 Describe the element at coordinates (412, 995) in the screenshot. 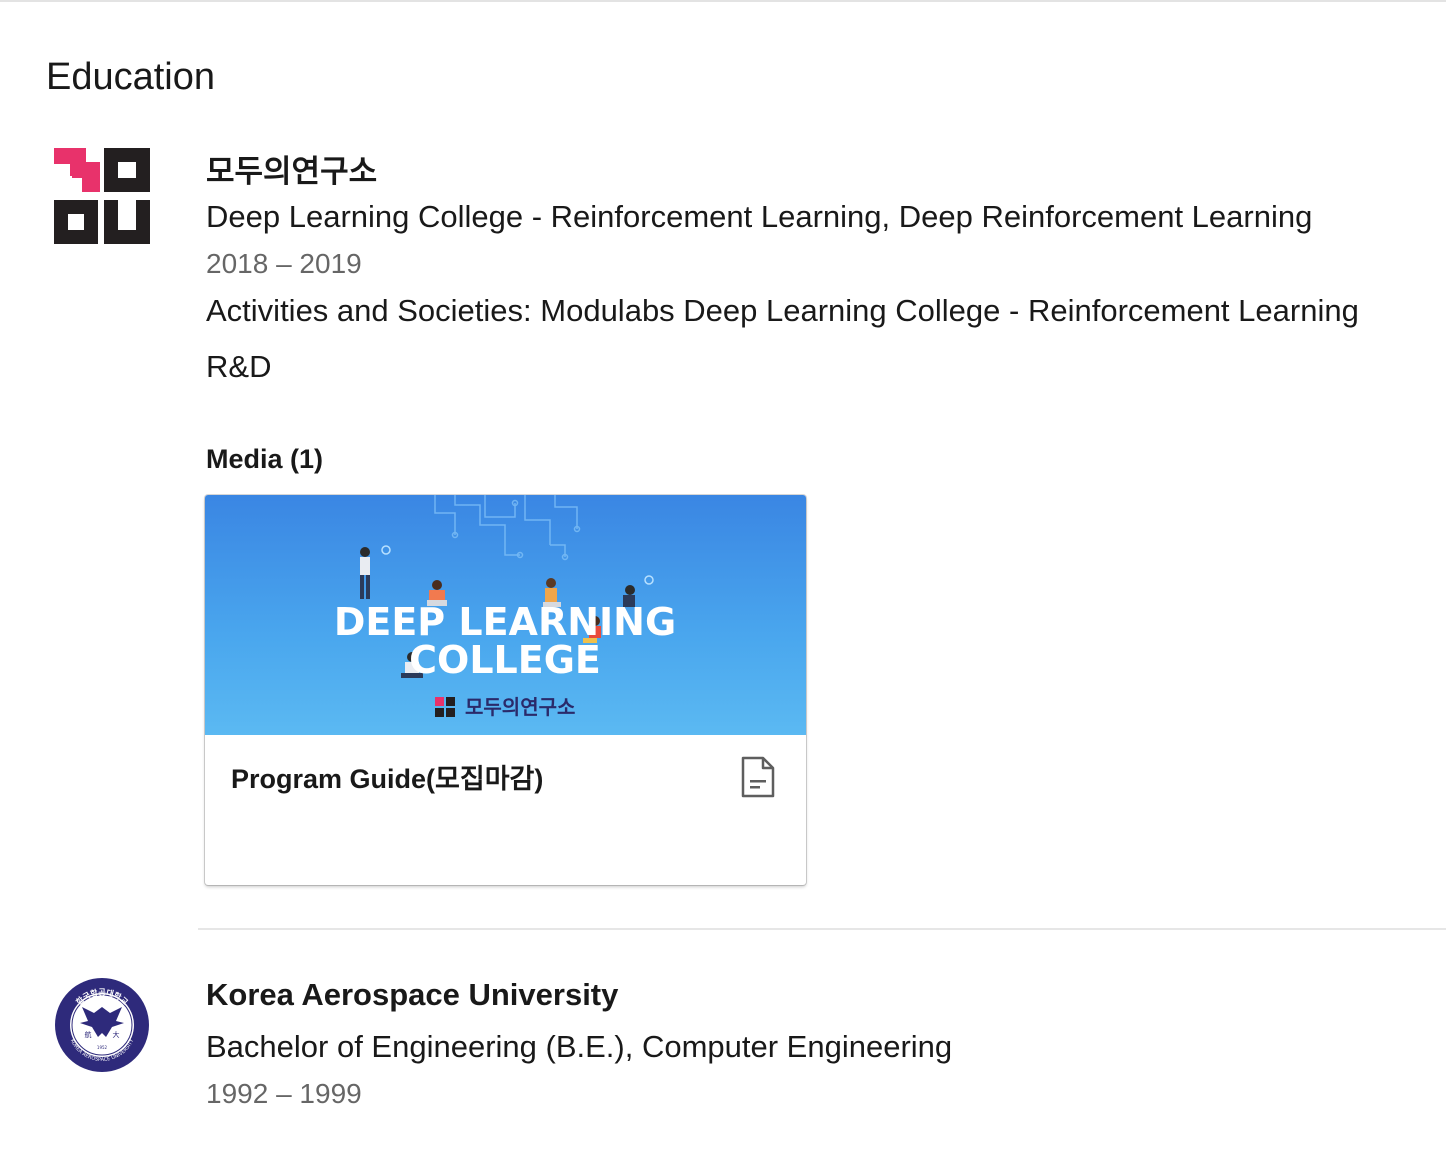

I see `school-name: Korea Aerospace University` at that location.